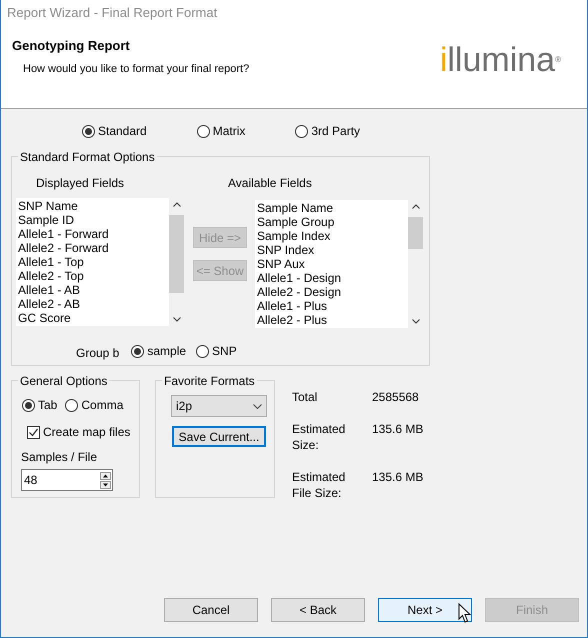  What do you see at coordinates (93, 234) in the screenshot?
I see `list-item: Allele1 - Forward` at bounding box center [93, 234].